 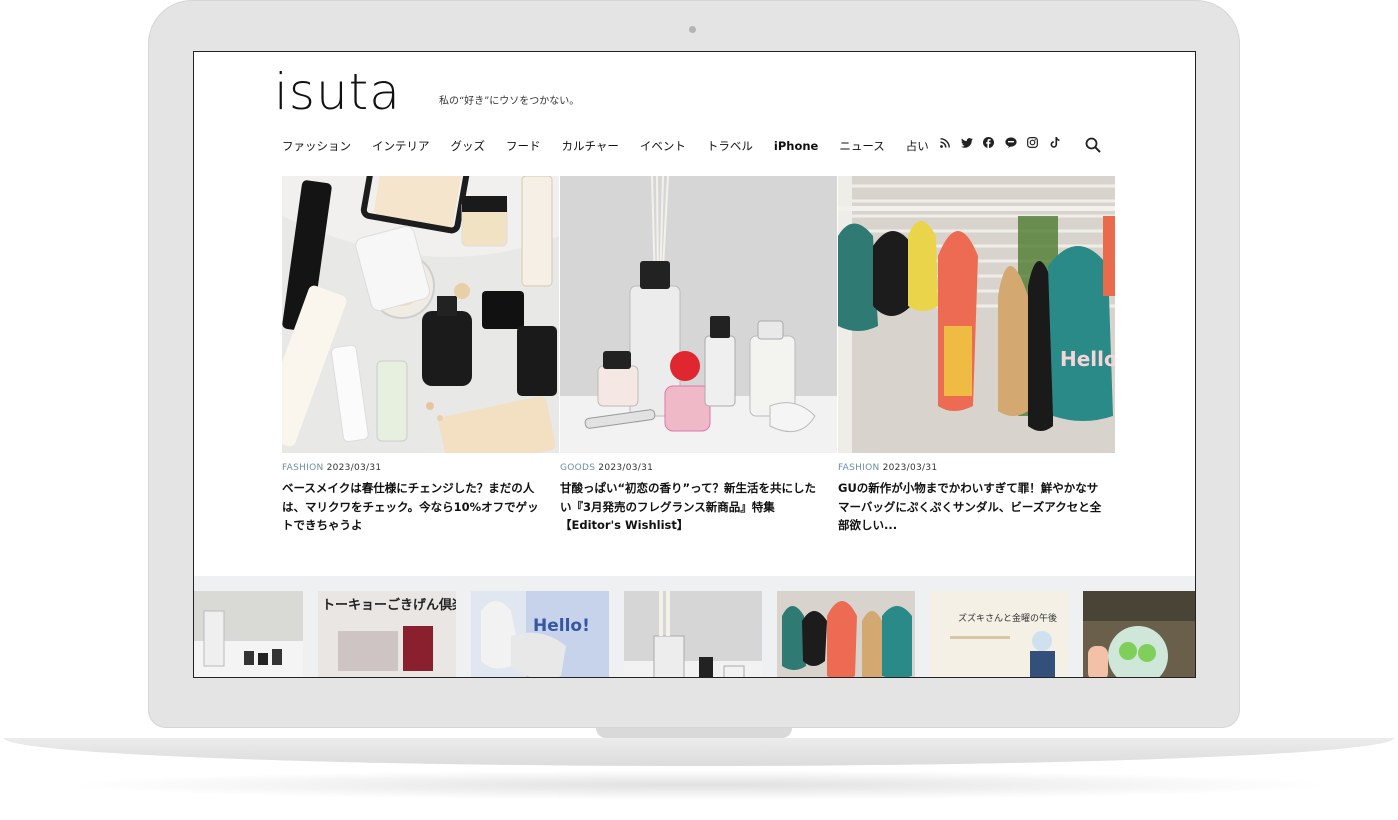 I want to click on article-meta: GOODS 2023/03/31, so click(x=699, y=468).